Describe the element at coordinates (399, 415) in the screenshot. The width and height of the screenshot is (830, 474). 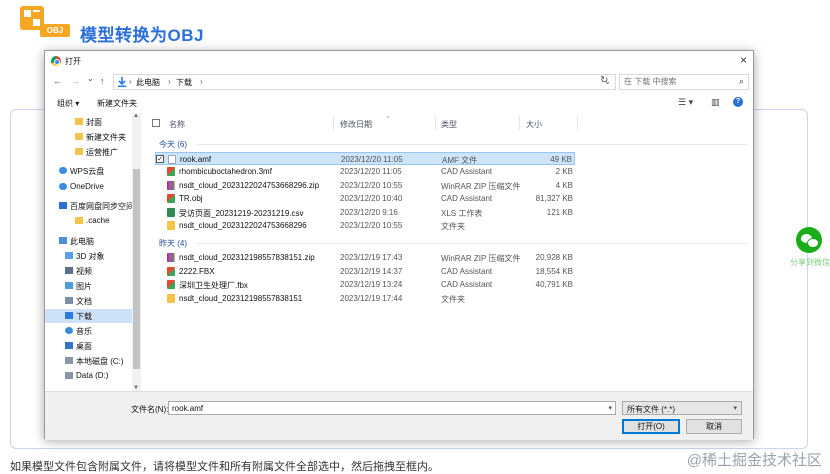
I see `dialog-footer: 文件名(N): ▾ 所有文件 (*.*) ▾ 打开(O) 取消` at that location.